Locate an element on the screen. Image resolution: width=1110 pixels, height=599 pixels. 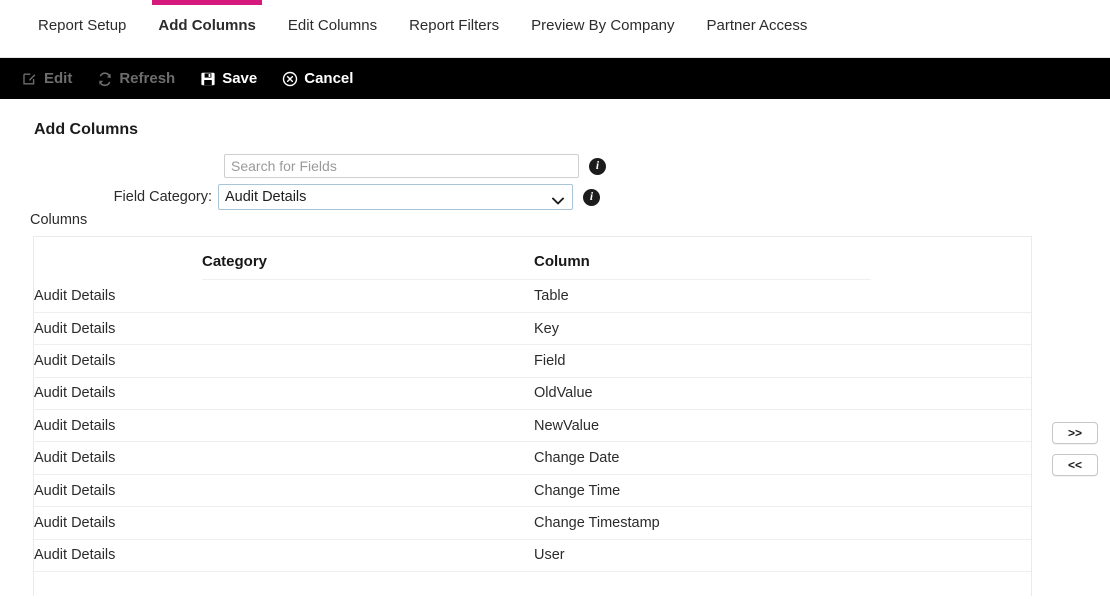
tab-label: Report Filters is located at coordinates (454, 25).